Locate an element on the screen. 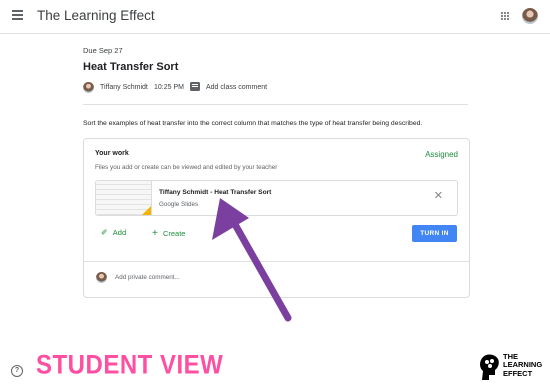  student-view-caption: STUDENT VIEW is located at coordinates (130, 365).